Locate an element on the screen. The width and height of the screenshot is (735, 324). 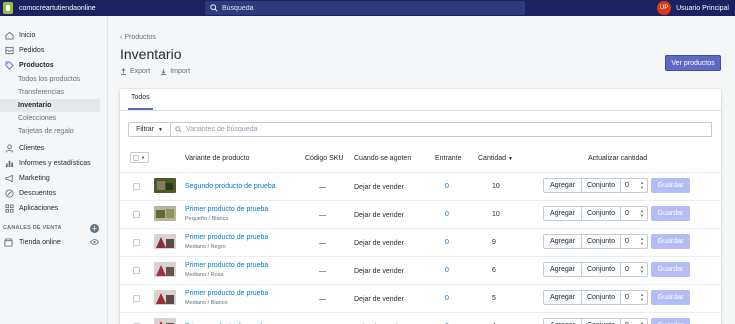
sidebar-subitem-todos-los-productos: Todos los productos is located at coordinates (53, 79).